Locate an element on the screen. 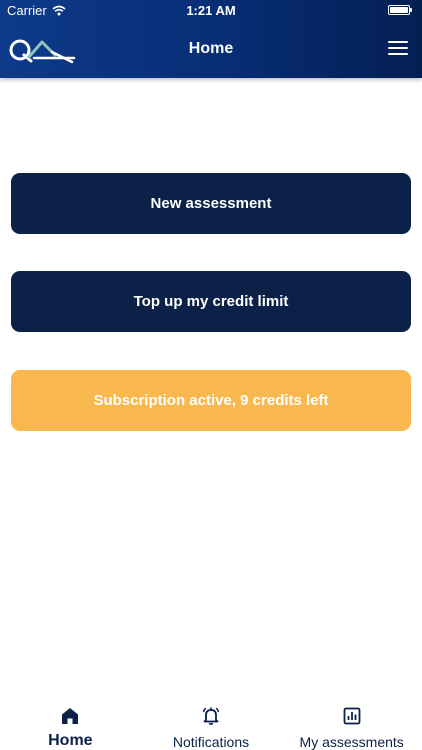  subscription-status-button: Subscription active, 9 credits left is located at coordinates (211, 400).